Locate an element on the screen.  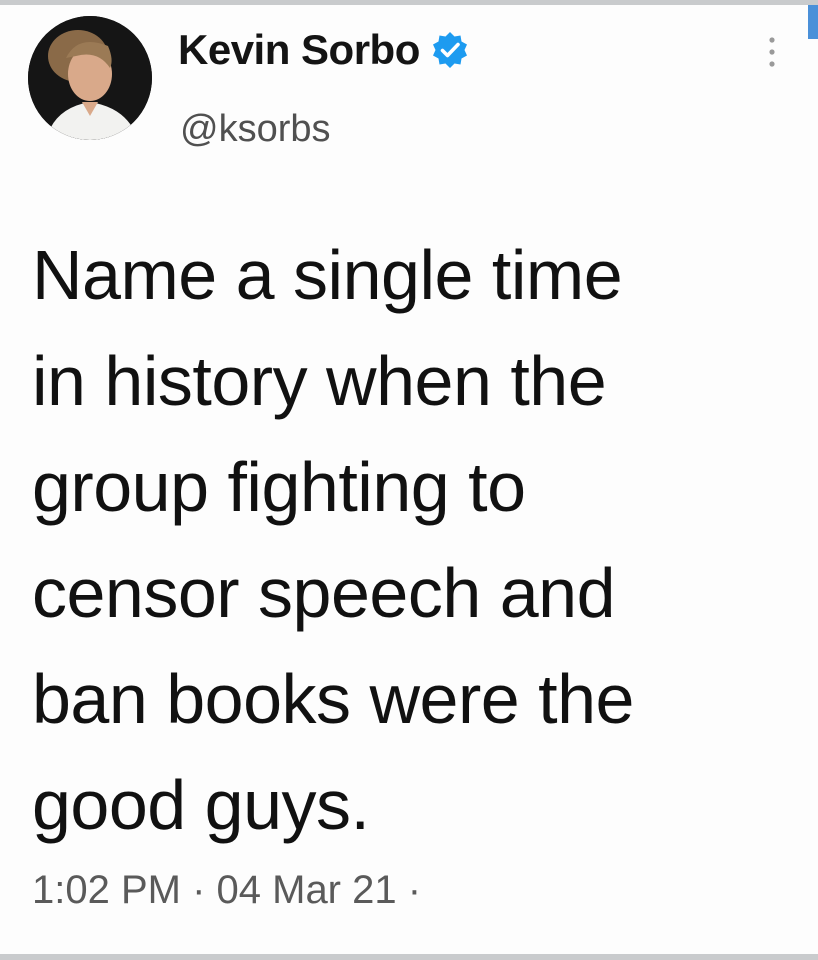
tweet-text-line: Name a single time is located at coordinates (327, 275).